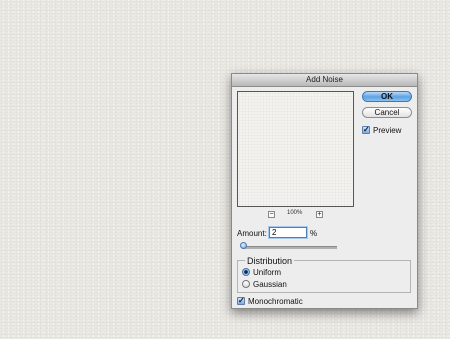  I want to click on ok-button: OK, so click(387, 96).